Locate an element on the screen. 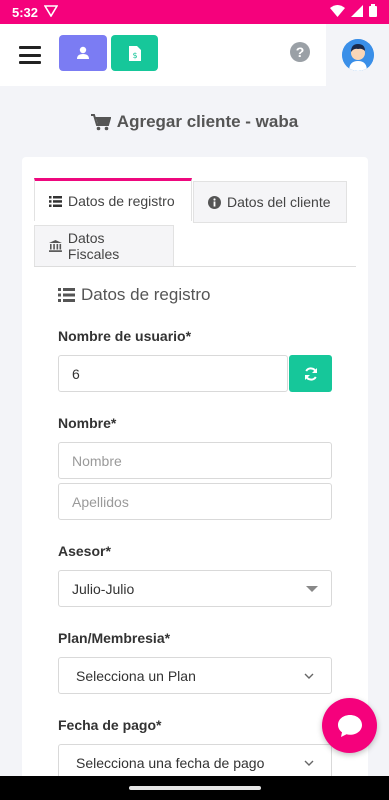 The height and width of the screenshot is (800, 389). tab-datos-registro: Datos de registro is located at coordinates (113, 199).